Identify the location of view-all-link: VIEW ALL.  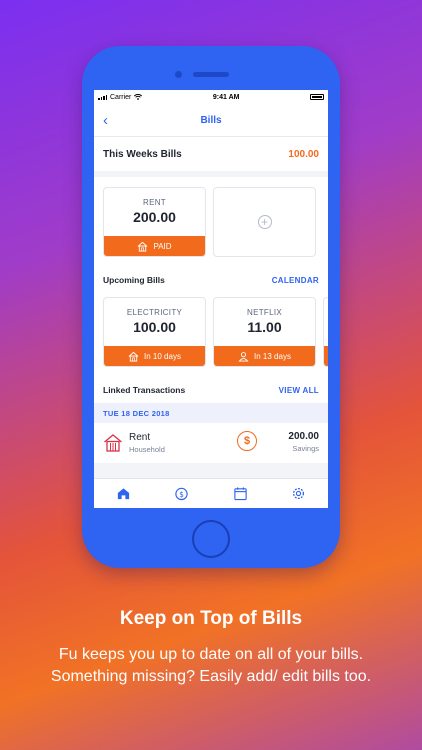
(299, 390).